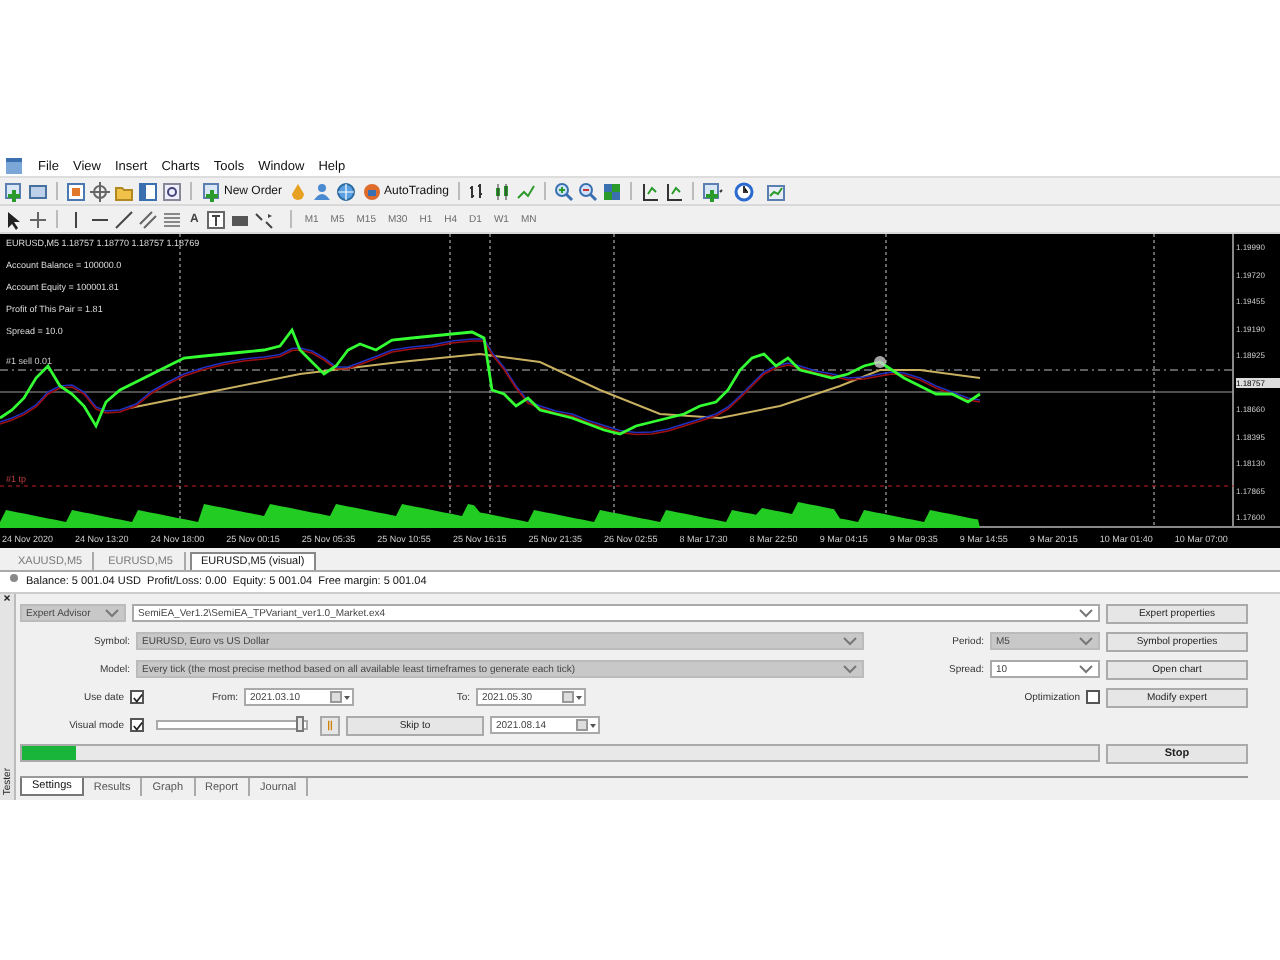 This screenshot has width=1280, height=960. Describe the element at coordinates (564, 191) in the screenshot. I see `zoom-in-icon` at that location.